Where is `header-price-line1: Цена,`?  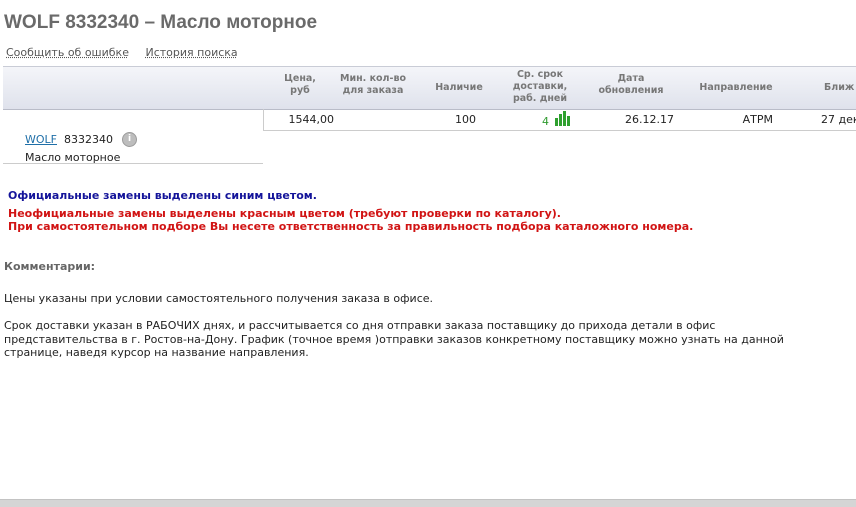 header-price-line1: Цена, is located at coordinates (300, 78).